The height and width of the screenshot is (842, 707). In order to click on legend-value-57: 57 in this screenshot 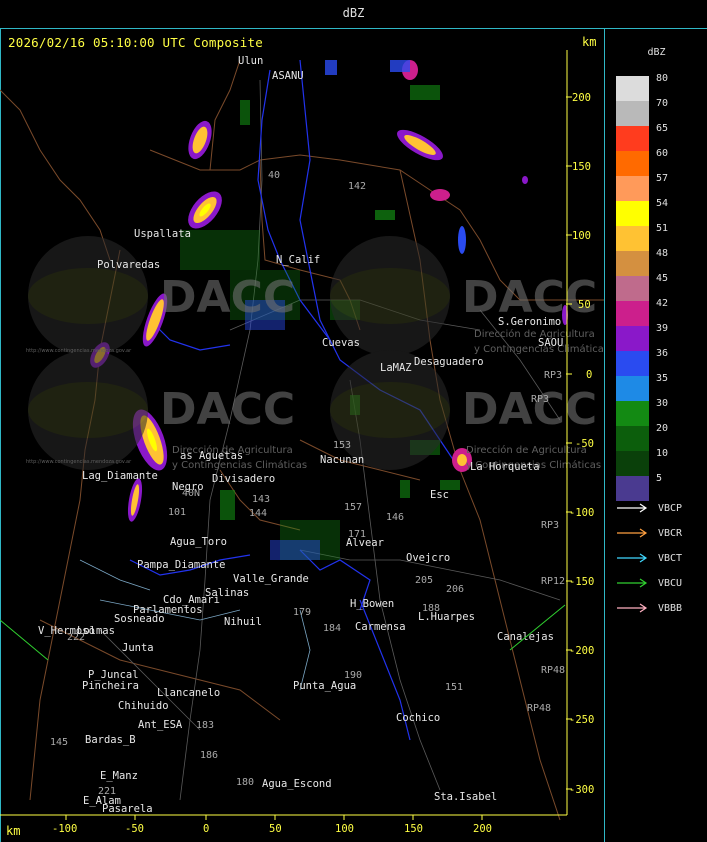, I will do `click(662, 178)`.